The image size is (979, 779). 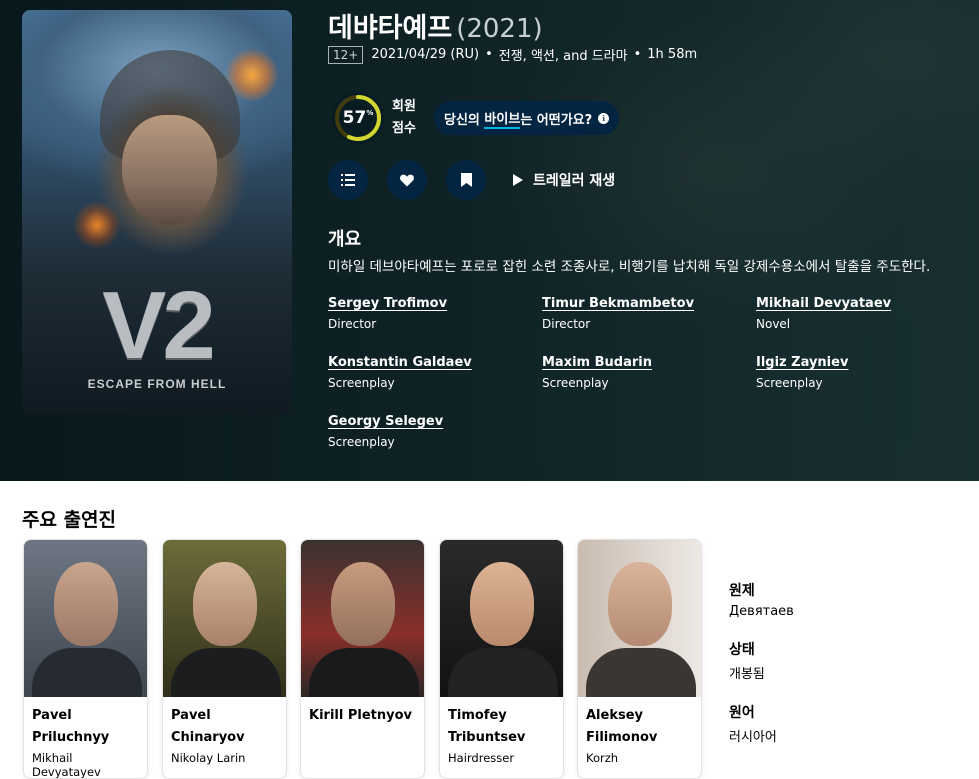 I want to click on add-to-list-button, so click(x=348, y=180).